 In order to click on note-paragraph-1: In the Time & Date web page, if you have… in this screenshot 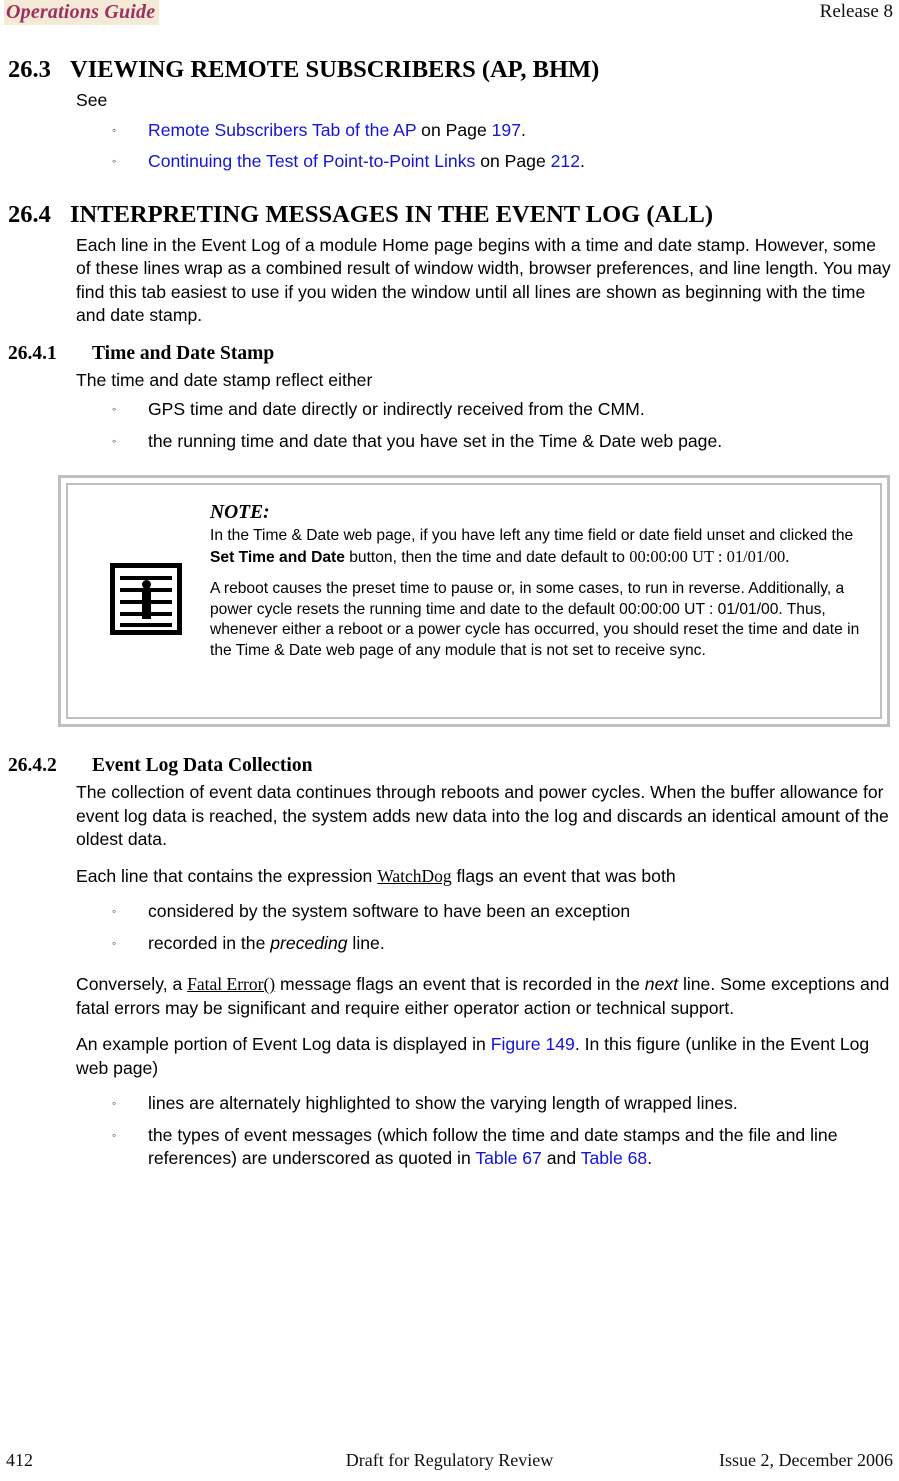, I will do `click(537, 547)`.